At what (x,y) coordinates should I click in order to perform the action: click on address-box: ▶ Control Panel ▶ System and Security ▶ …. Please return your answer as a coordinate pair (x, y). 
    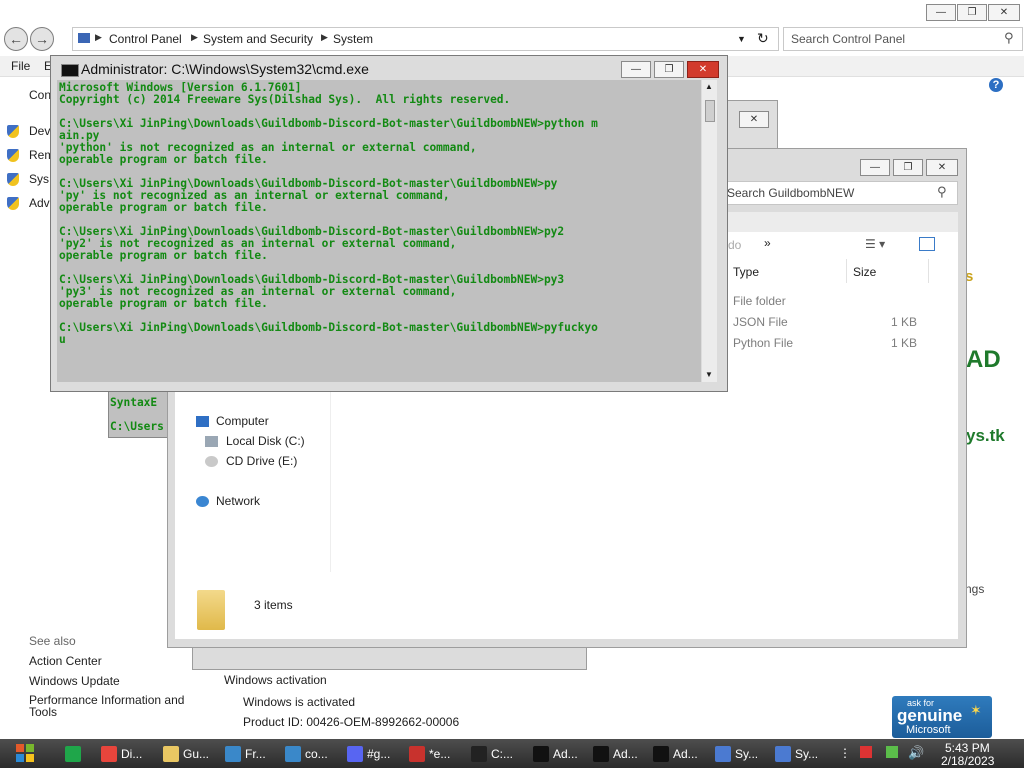
    Looking at the image, I should click on (425, 39).